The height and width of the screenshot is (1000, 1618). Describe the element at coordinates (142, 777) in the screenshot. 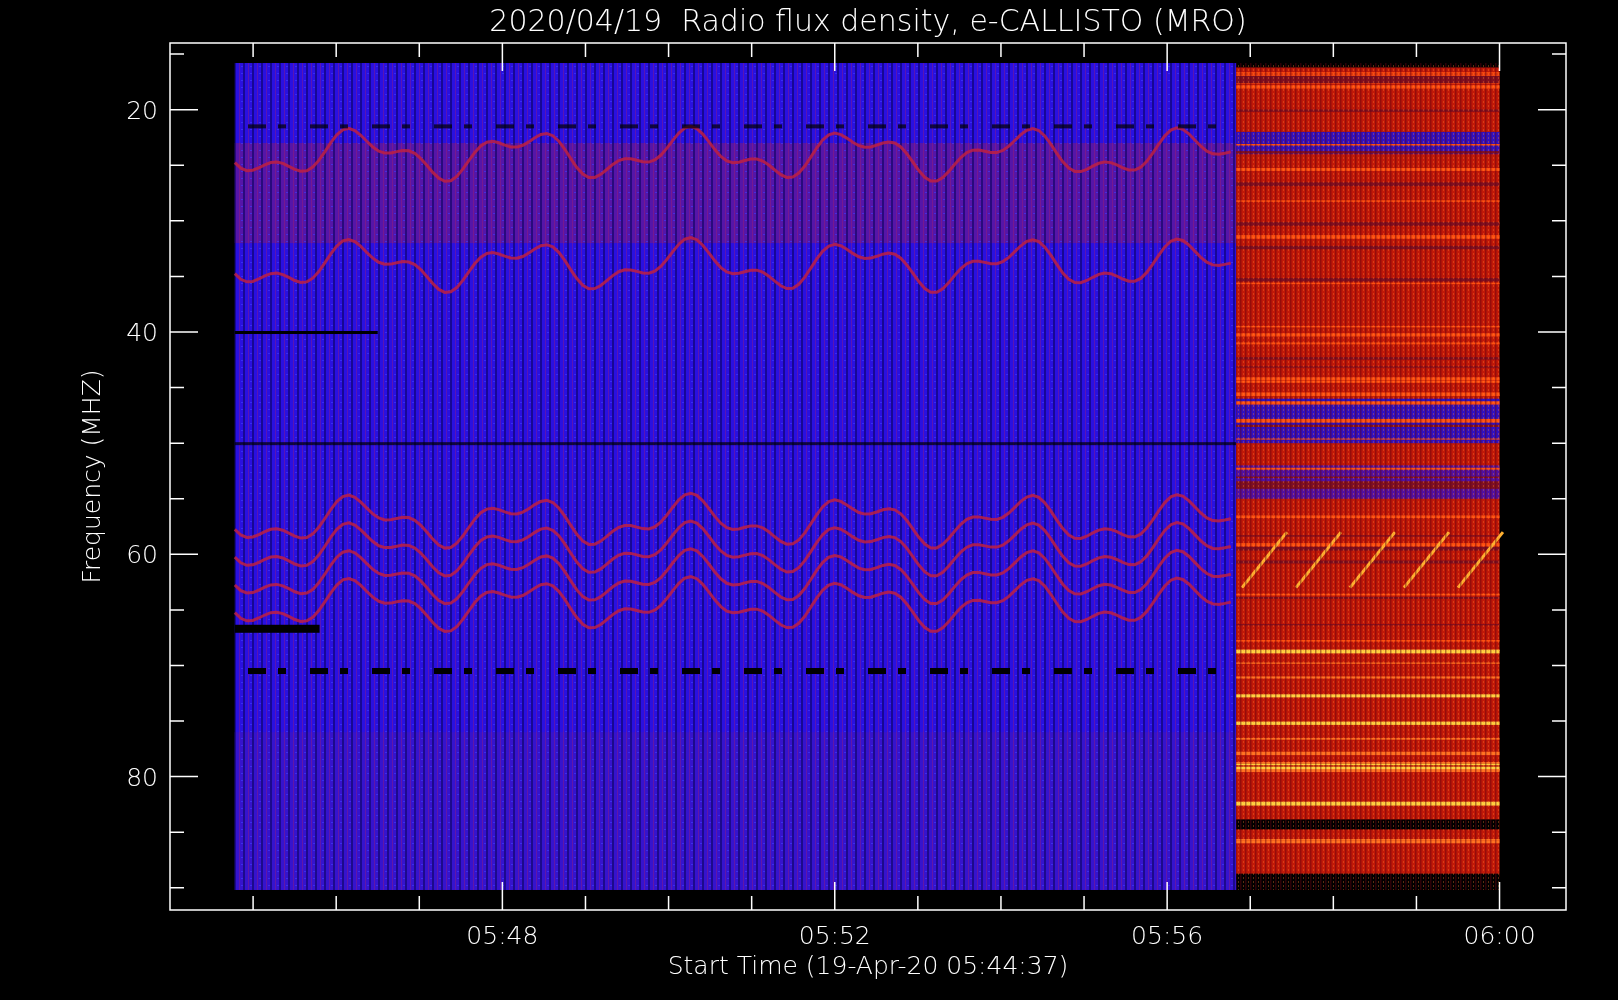

I see `tick-label: 80` at that location.